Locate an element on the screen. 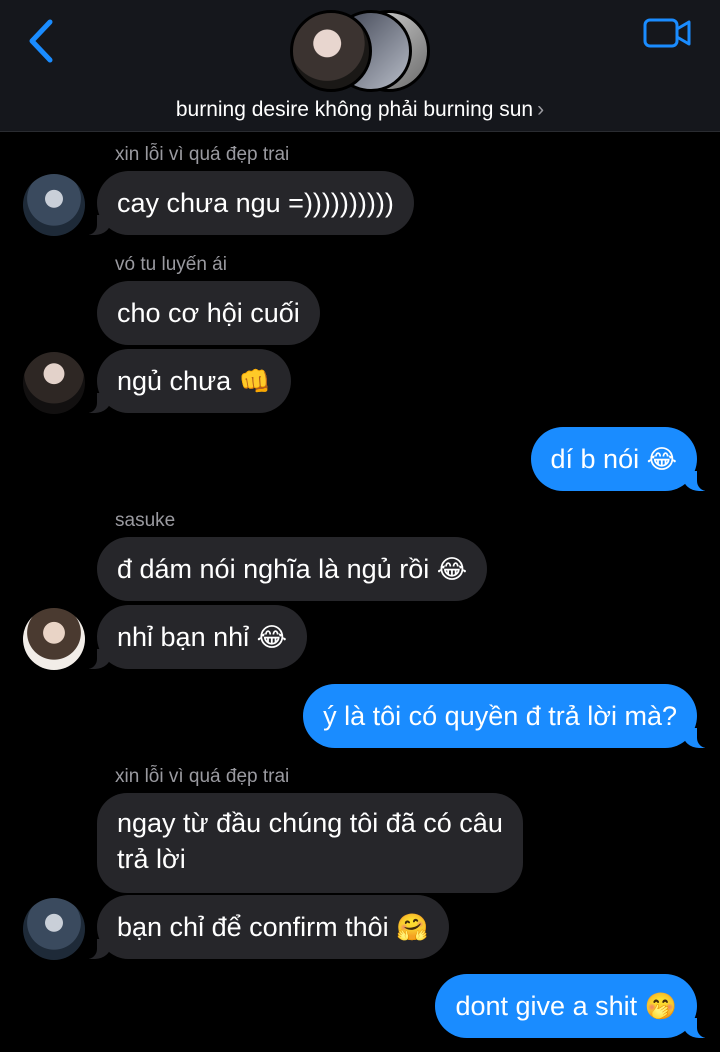 This screenshot has width=720, height=1052. message-bubble-incoming: cho cơ hội cuối is located at coordinates (208, 313).